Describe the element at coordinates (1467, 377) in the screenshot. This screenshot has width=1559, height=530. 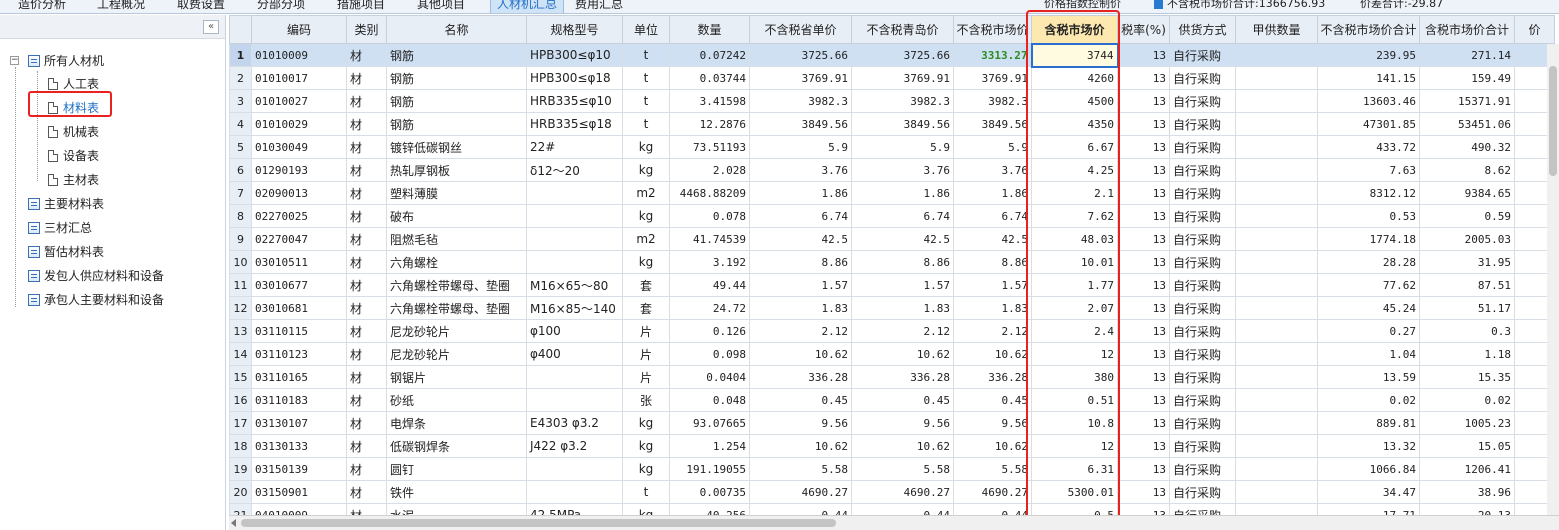
I see `table-cell: 15.35` at that location.